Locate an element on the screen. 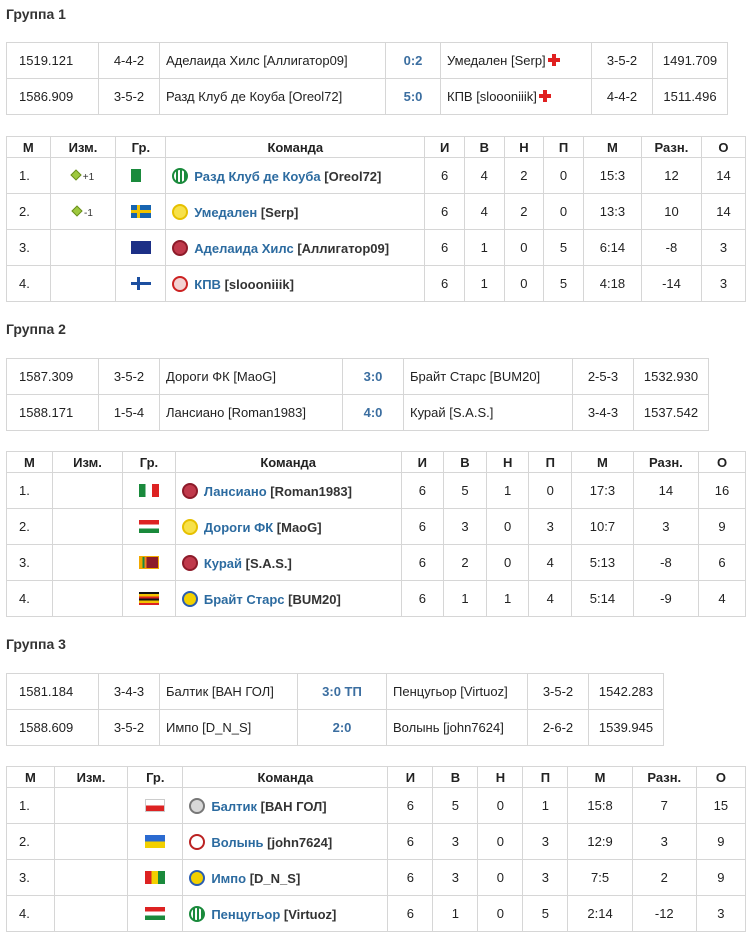 This screenshot has width=746, height=935. score-link: 0:2 is located at coordinates (413, 60).